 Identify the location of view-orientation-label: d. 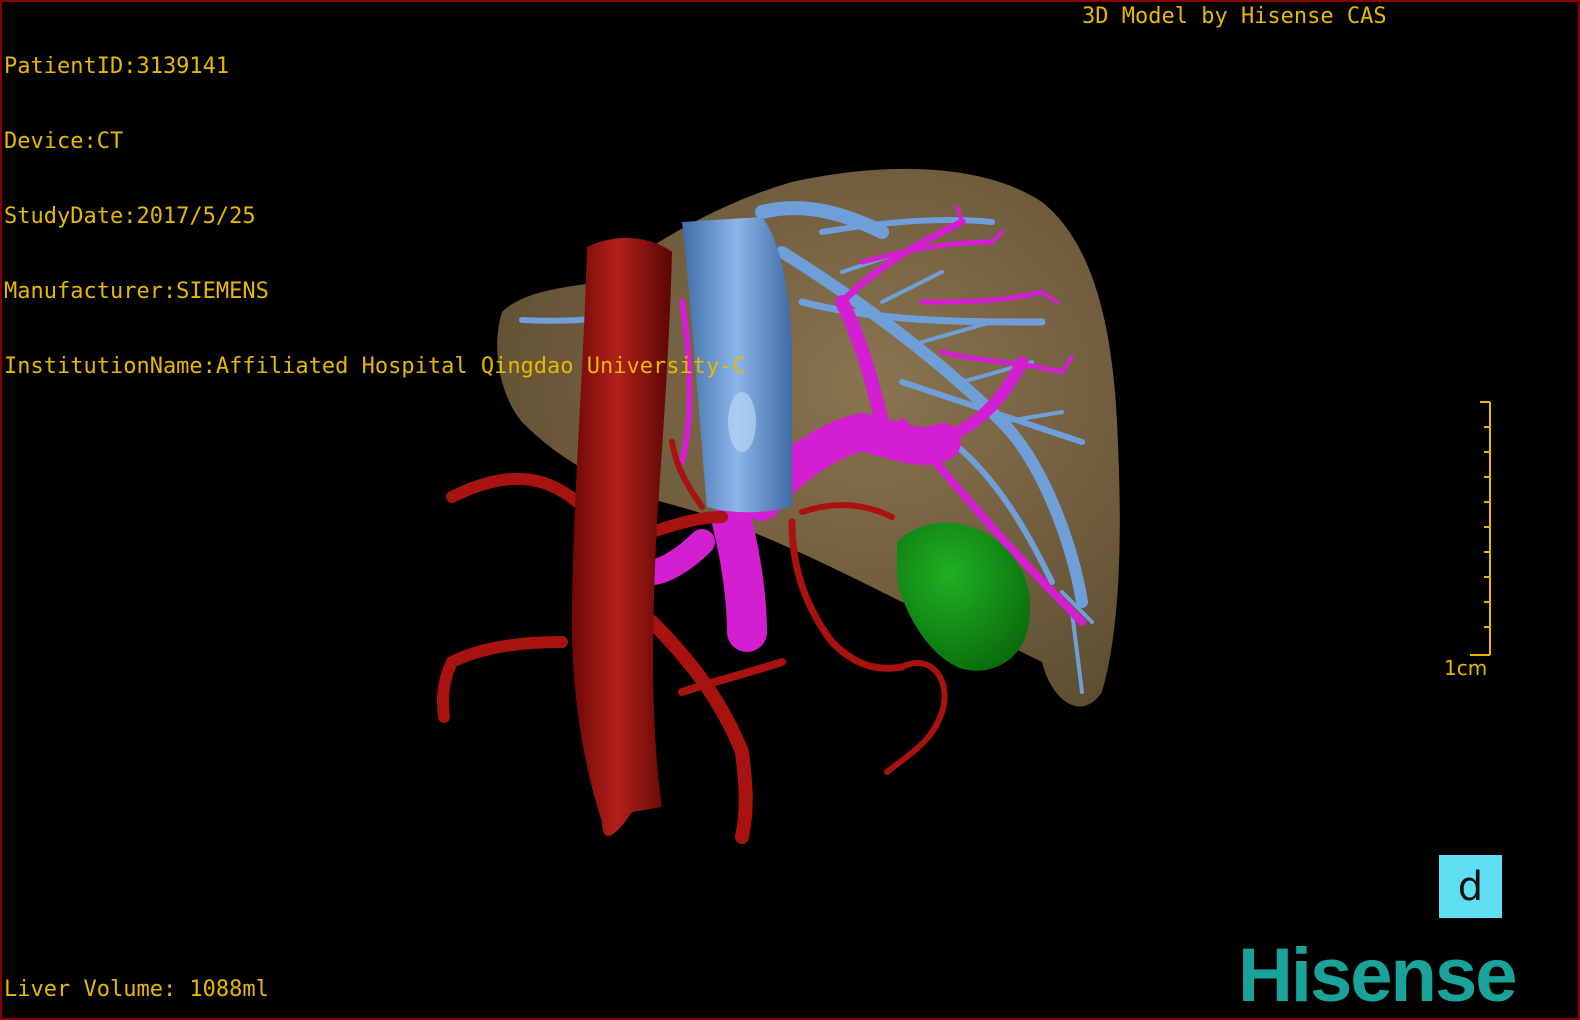
(1470, 886).